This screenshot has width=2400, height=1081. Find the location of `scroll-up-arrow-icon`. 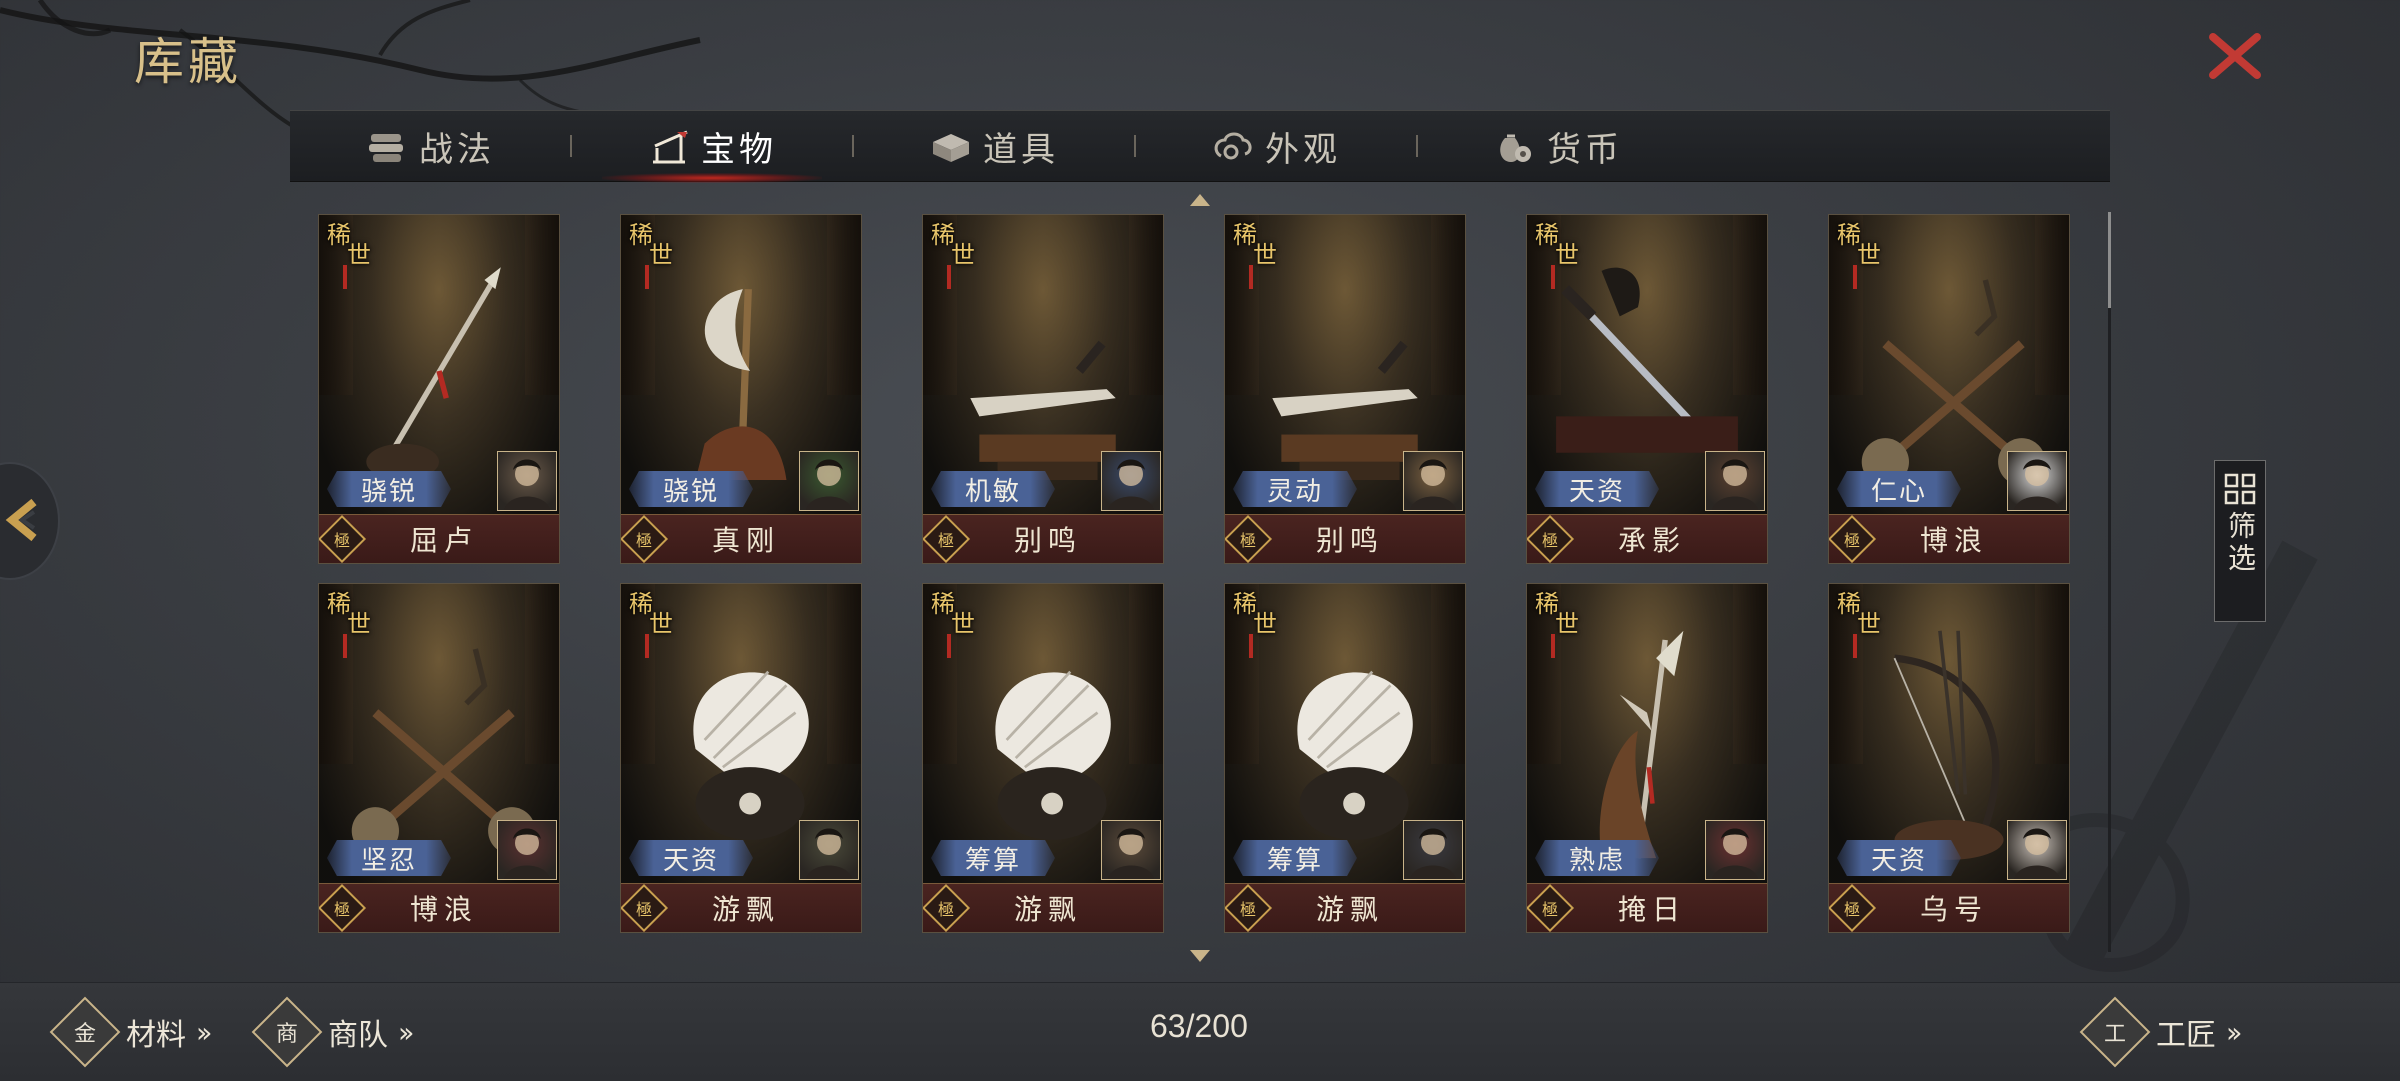

scroll-up-arrow-icon is located at coordinates (1200, 200).